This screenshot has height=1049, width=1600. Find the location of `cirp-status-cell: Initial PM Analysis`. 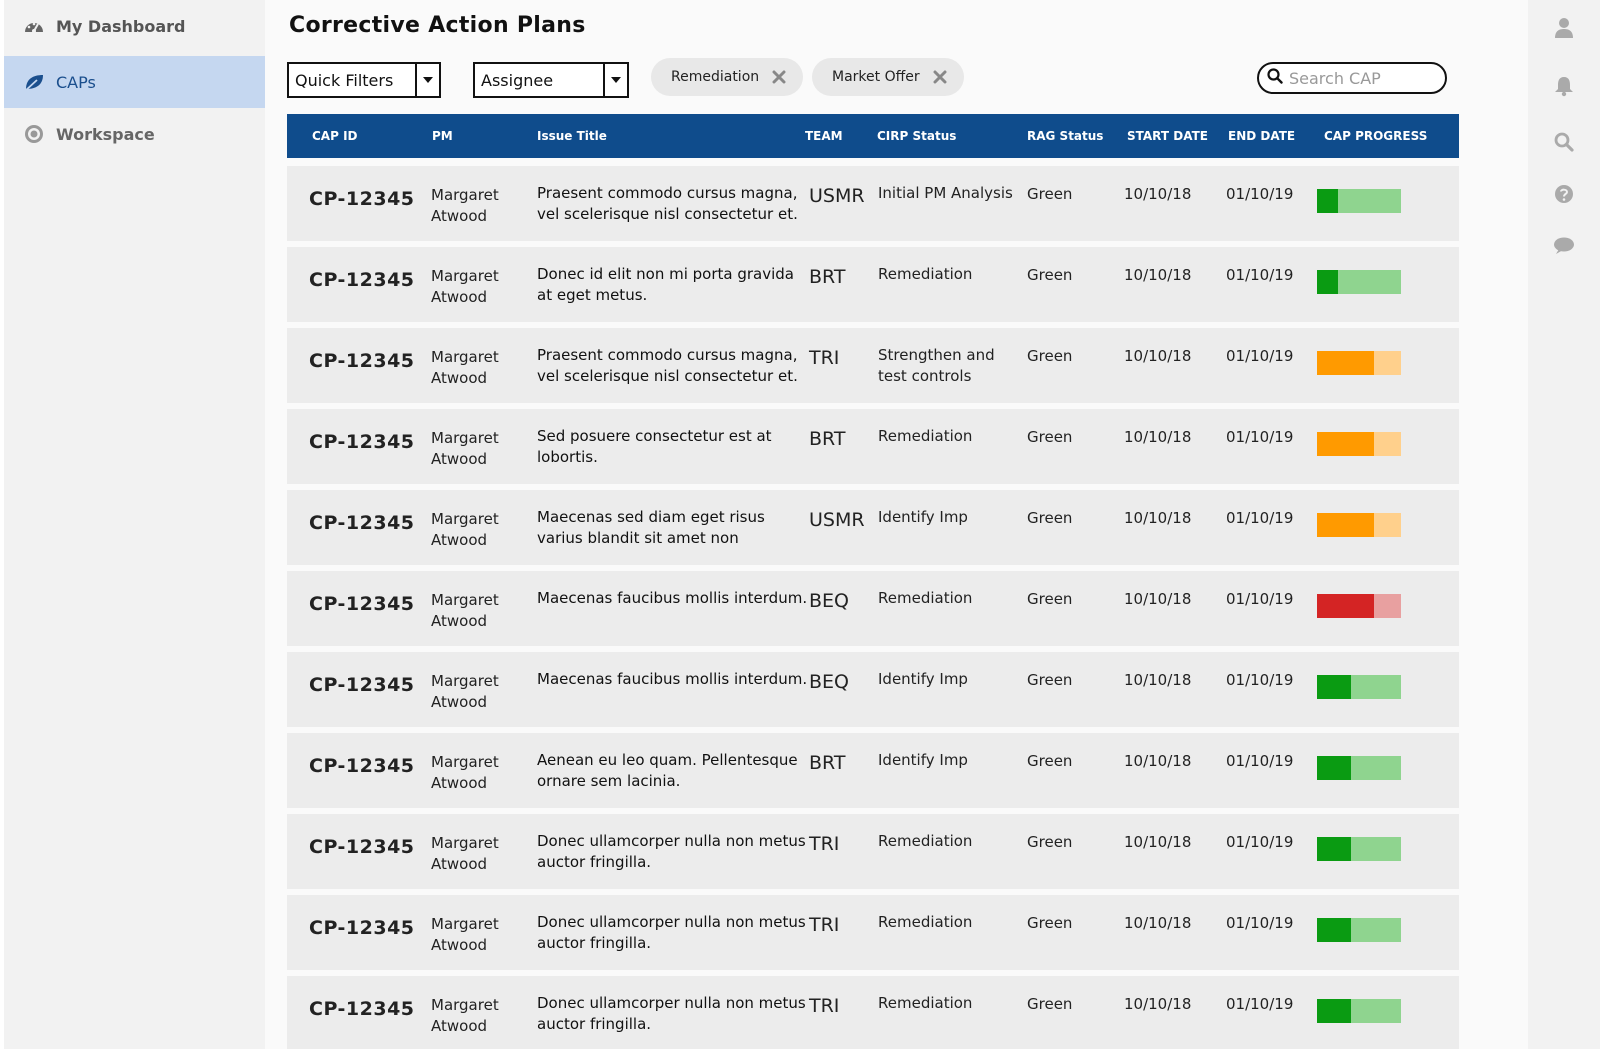

cirp-status-cell: Initial PM Analysis is located at coordinates (945, 193).